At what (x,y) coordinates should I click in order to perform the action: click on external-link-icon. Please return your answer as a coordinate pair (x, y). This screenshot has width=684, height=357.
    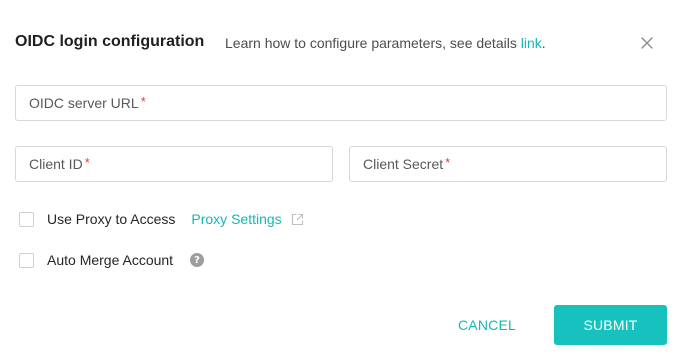
    Looking at the image, I should click on (297, 219).